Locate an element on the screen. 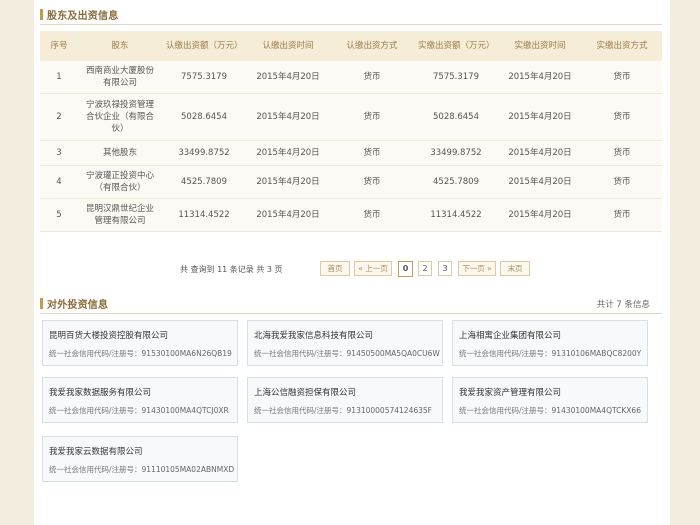  cell-shareholder: 宁波玖禄投资管理合伙企业（有限合伙） is located at coordinates (120, 117).